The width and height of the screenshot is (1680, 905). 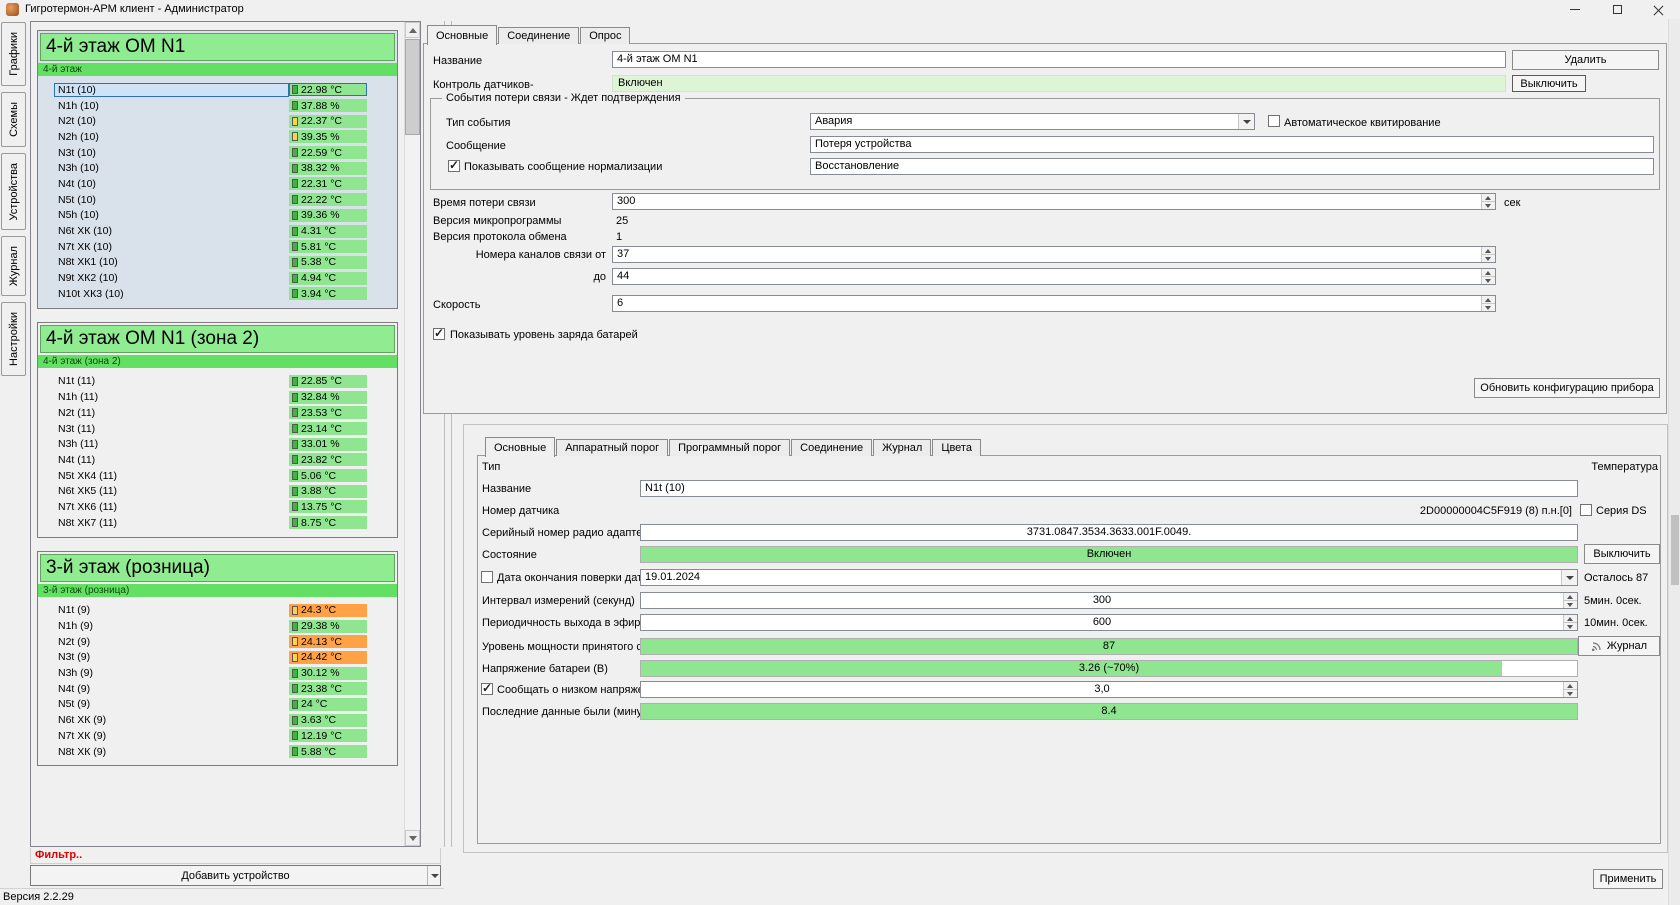 I want to click on air-period-spinner: 600, so click(x=1109, y=622).